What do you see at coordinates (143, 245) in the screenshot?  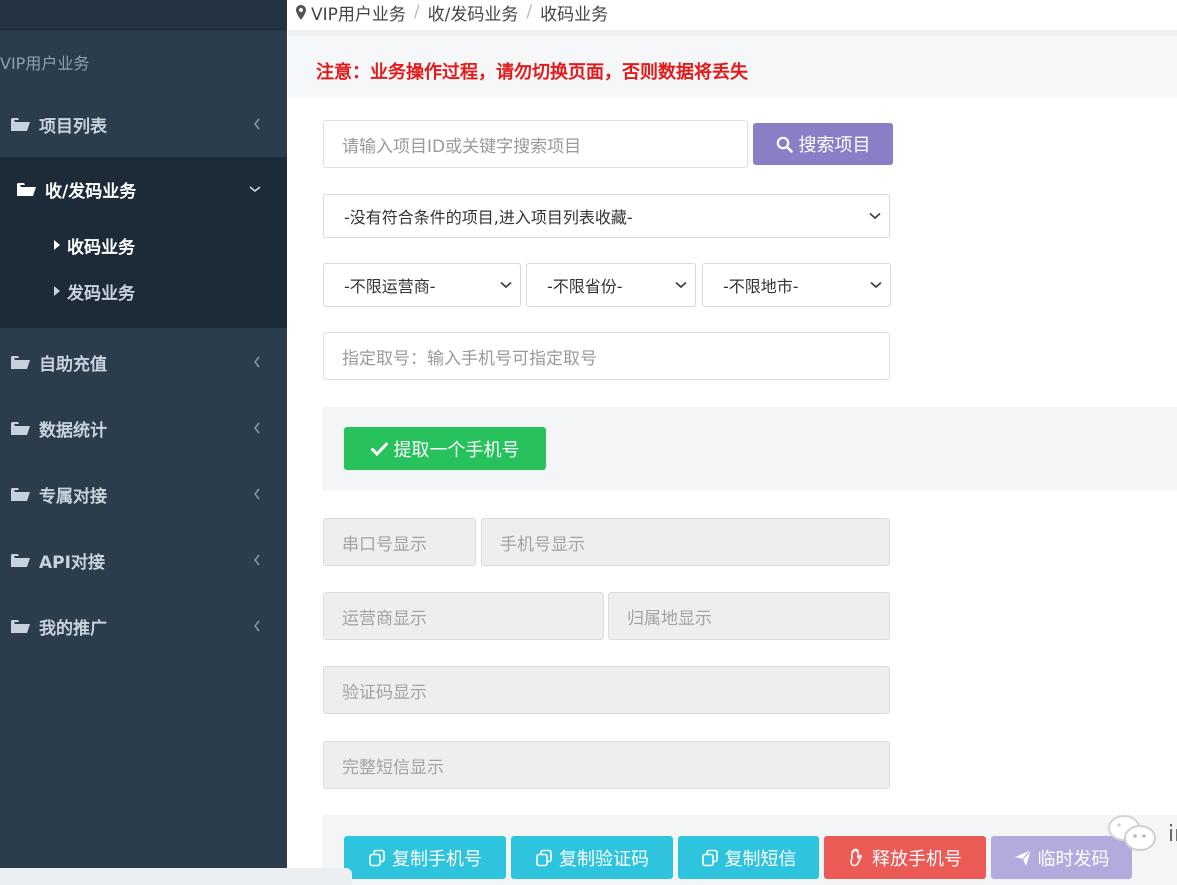 I see `sidebar-subitem-receive-code: 收码业务` at bounding box center [143, 245].